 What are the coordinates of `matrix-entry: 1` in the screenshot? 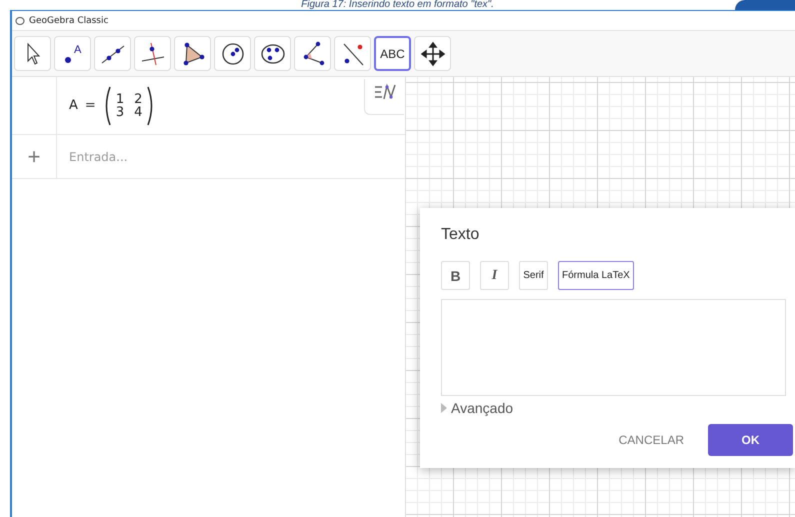 It's located at (120, 99).